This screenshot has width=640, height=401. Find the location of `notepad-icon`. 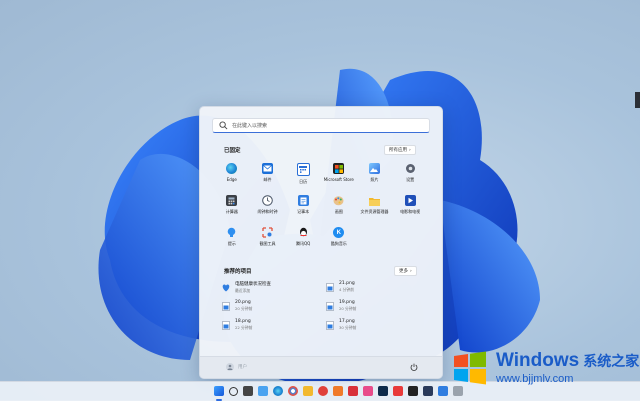

notepad-icon is located at coordinates (303, 200).